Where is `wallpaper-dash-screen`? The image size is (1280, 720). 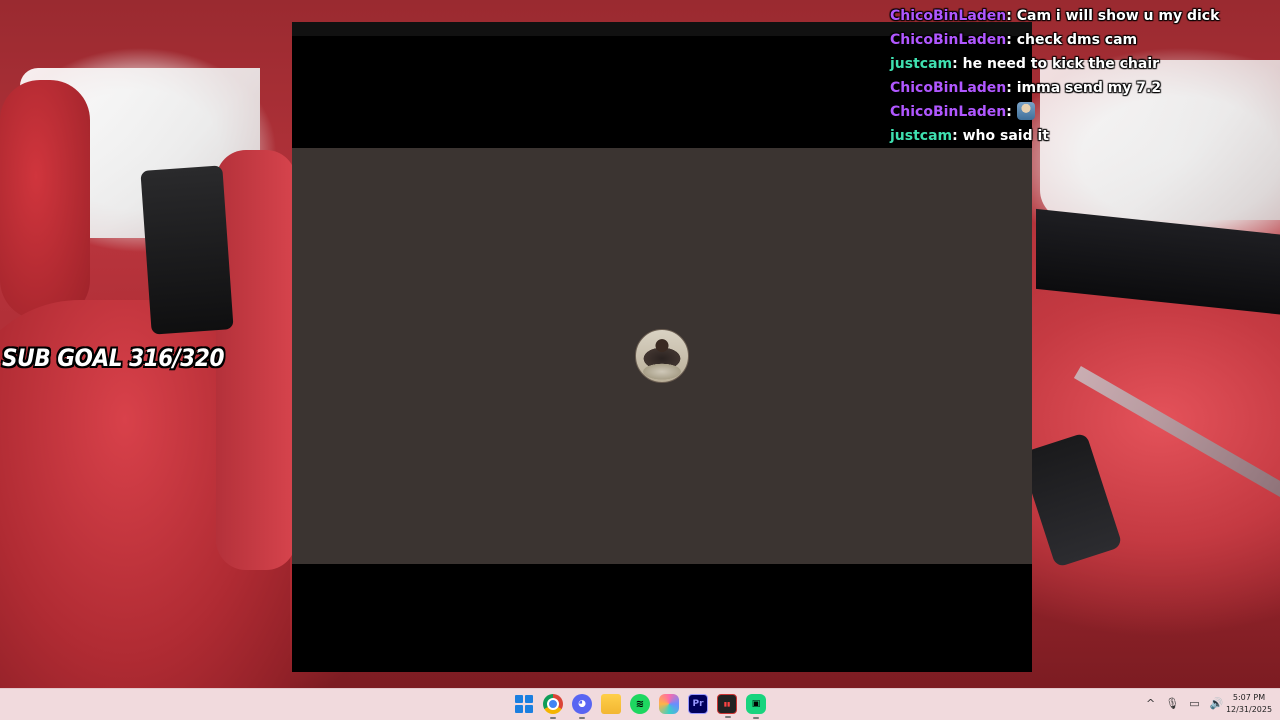
wallpaper-dash-screen is located at coordinates (1158, 262).